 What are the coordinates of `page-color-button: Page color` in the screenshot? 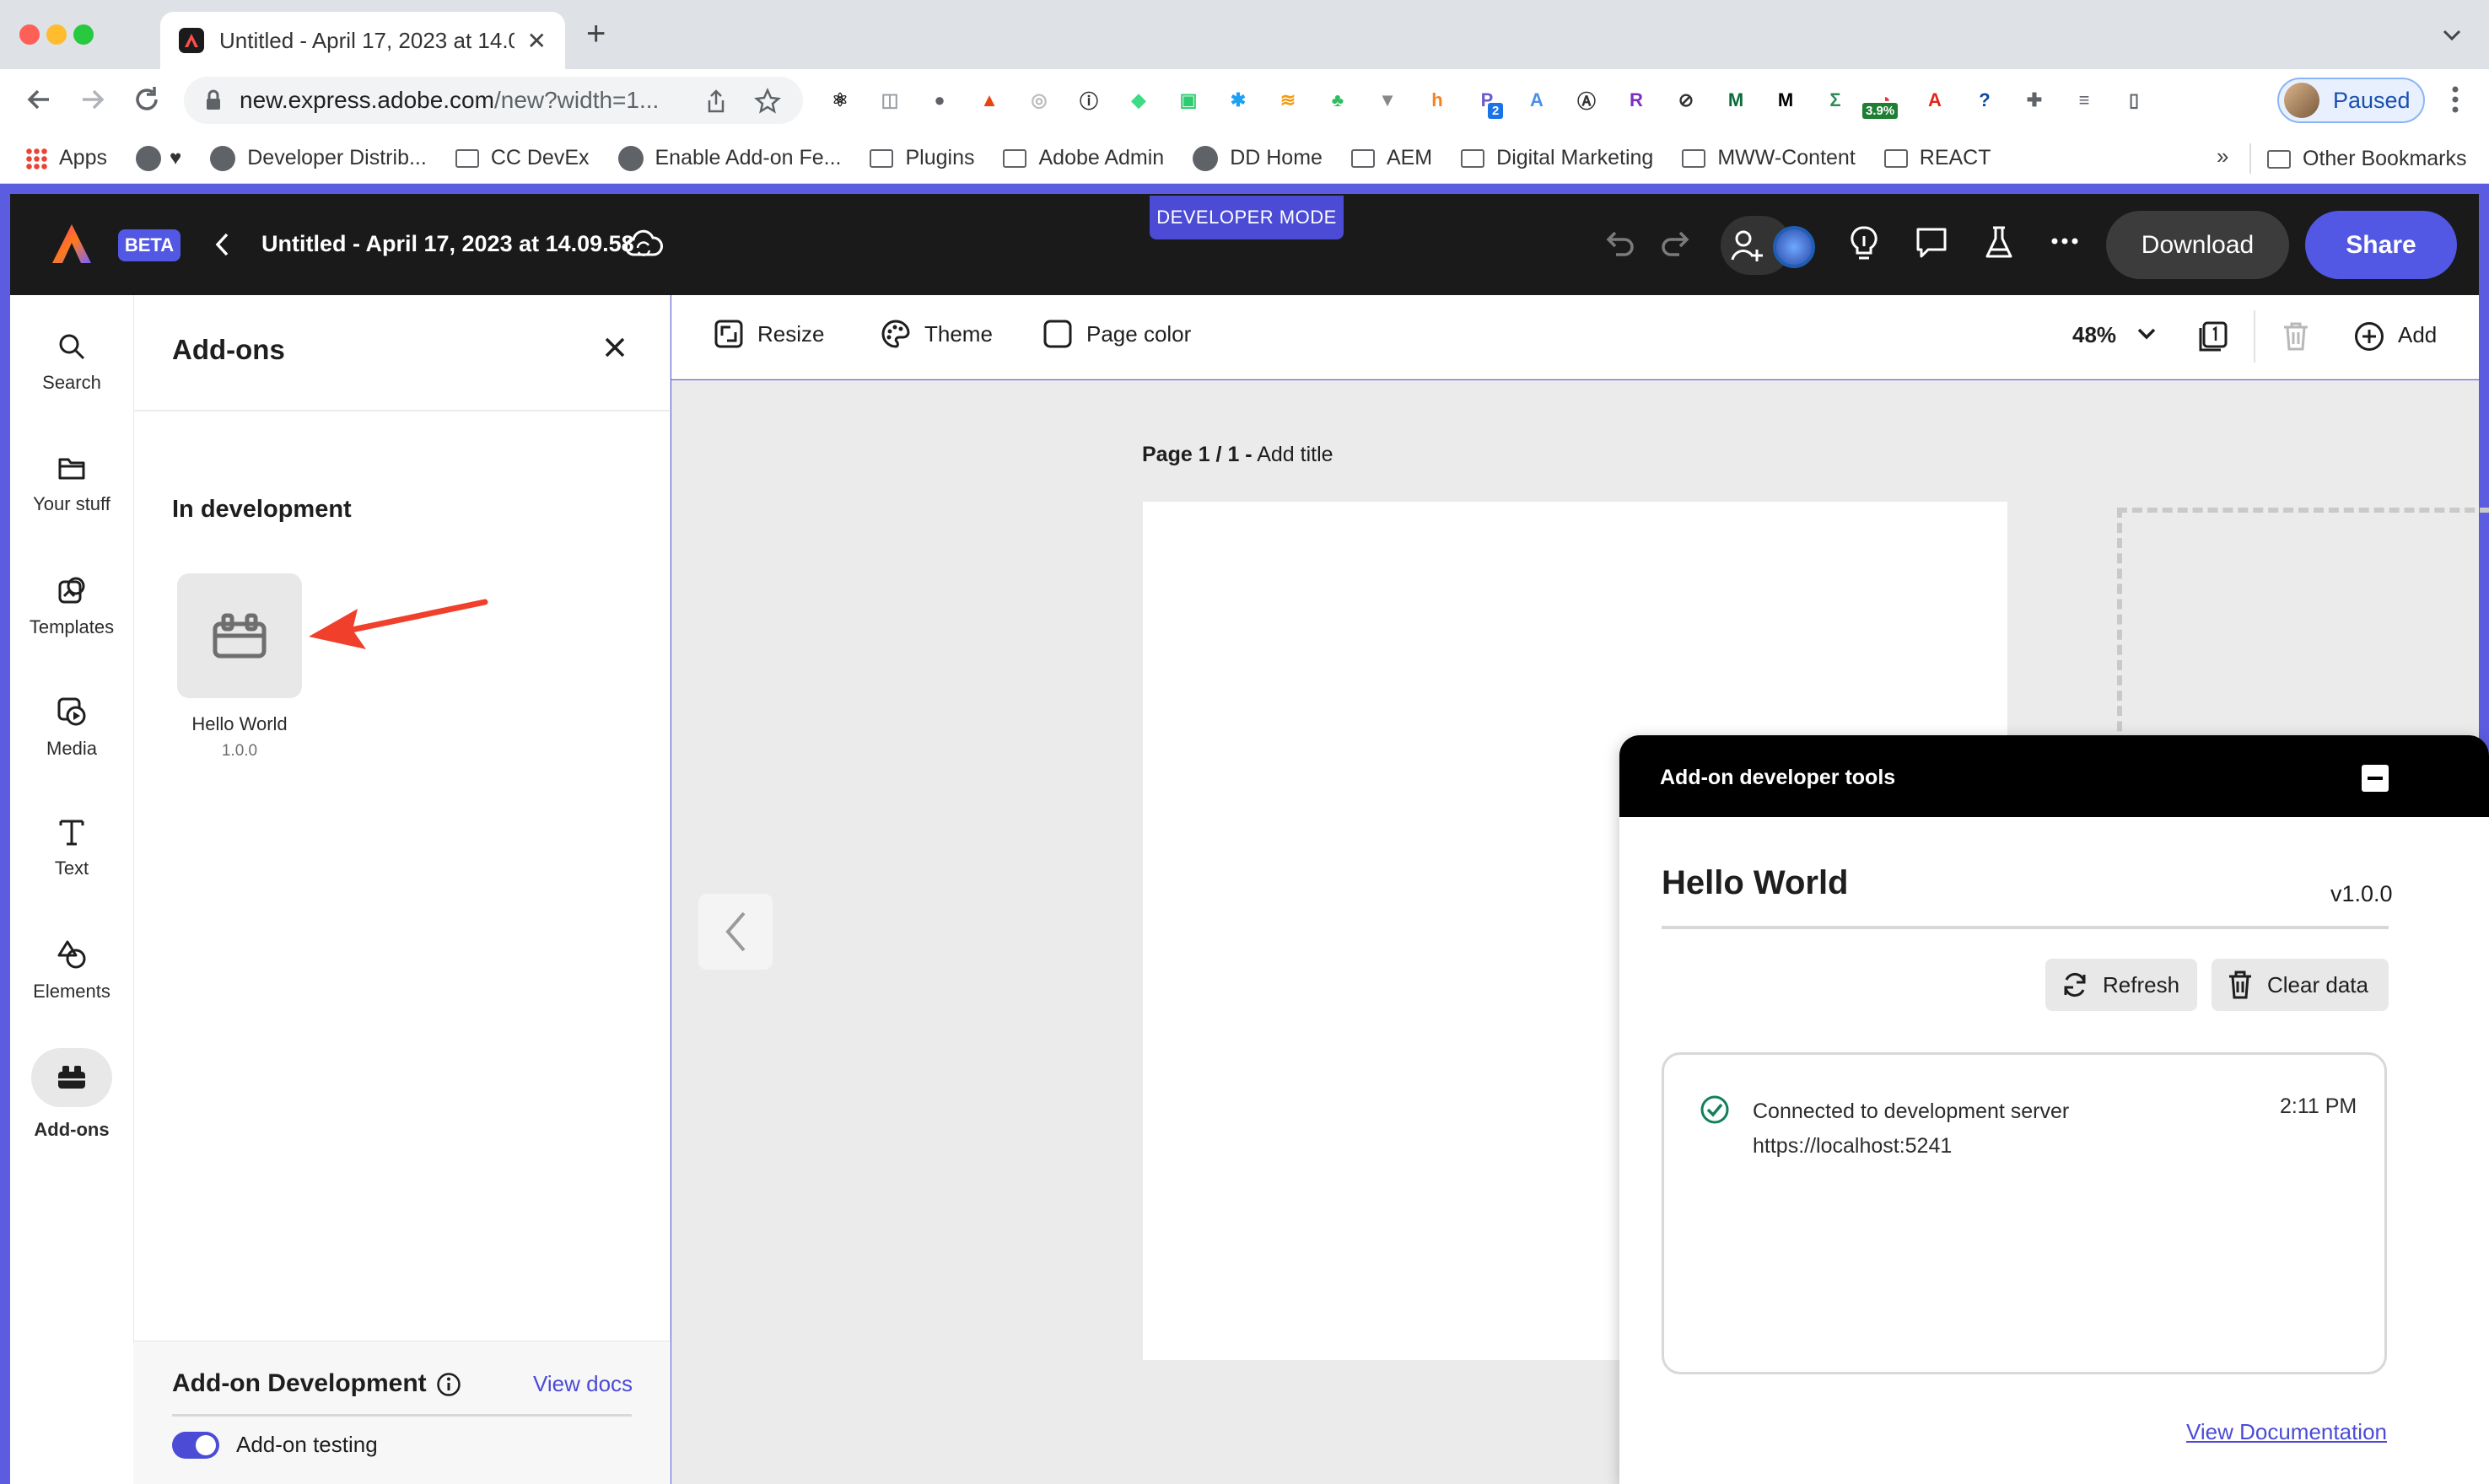 It's located at (1116, 334).